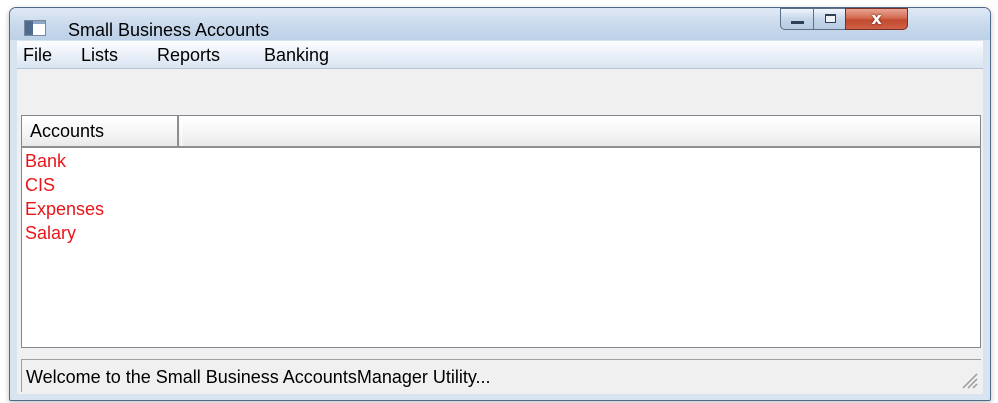  What do you see at coordinates (500, 55) in the screenshot?
I see `menu-bar: File Lists Reports Banking` at bounding box center [500, 55].